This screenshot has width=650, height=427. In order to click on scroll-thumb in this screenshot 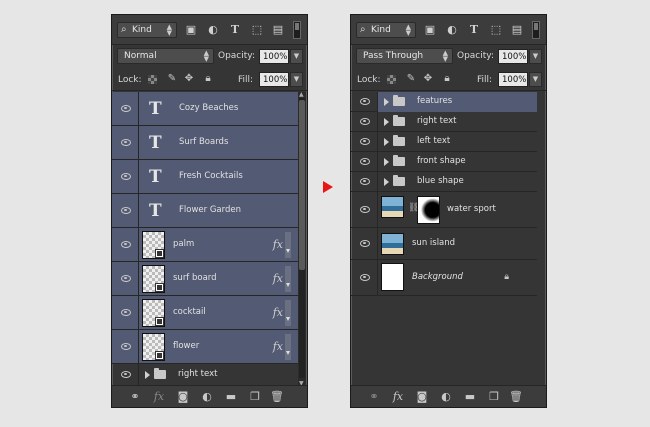, I will do `click(302, 185)`.